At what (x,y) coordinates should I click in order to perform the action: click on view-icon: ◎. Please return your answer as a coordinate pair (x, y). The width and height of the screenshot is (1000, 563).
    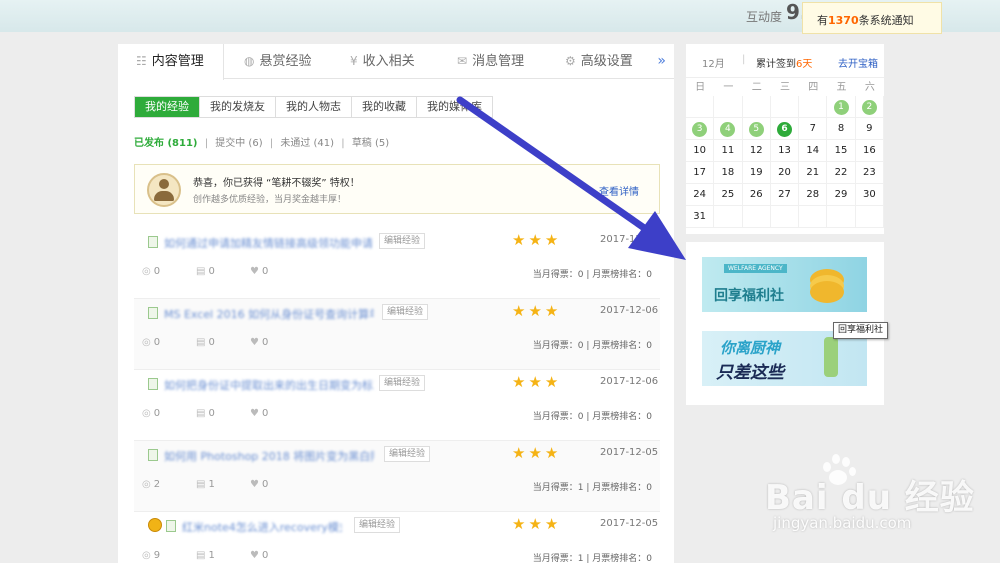
    Looking at the image, I should click on (146, 413).